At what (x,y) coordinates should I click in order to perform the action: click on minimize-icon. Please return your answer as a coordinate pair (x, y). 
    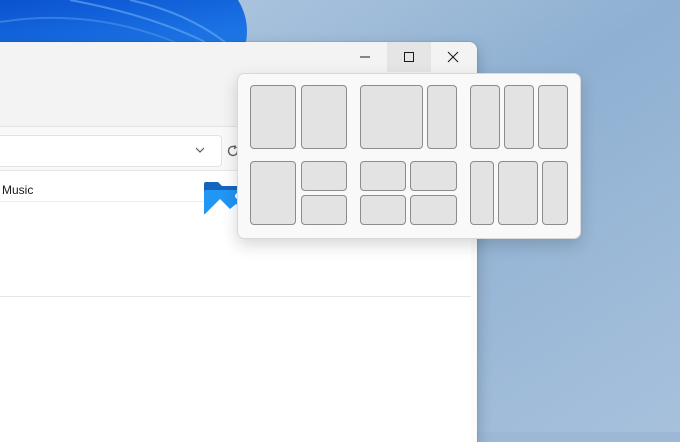
    Looking at the image, I should click on (365, 57).